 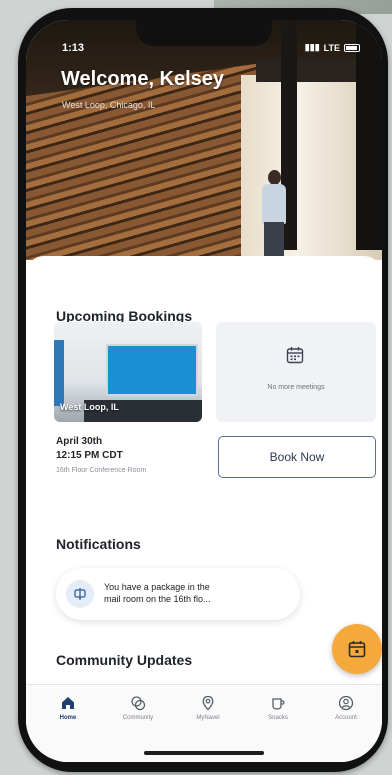 I want to click on booking-room: 16th Floor Conference Room, so click(x=101, y=470).